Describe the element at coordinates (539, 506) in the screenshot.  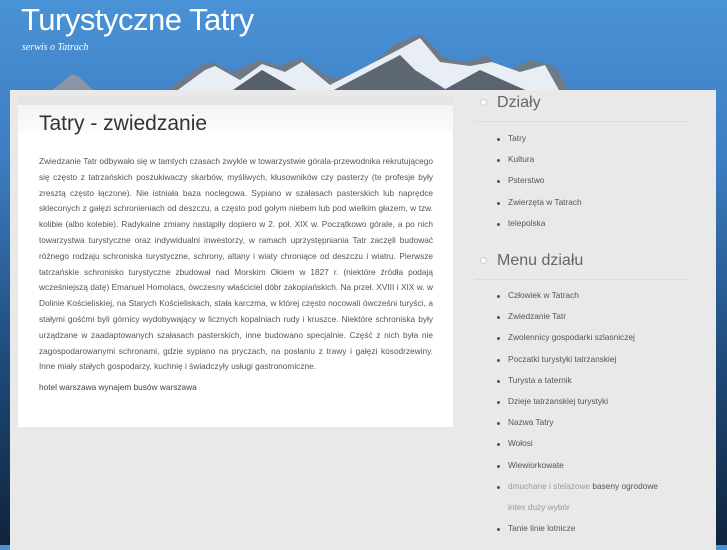
I see `ad-text-2: intex duży wybór` at that location.